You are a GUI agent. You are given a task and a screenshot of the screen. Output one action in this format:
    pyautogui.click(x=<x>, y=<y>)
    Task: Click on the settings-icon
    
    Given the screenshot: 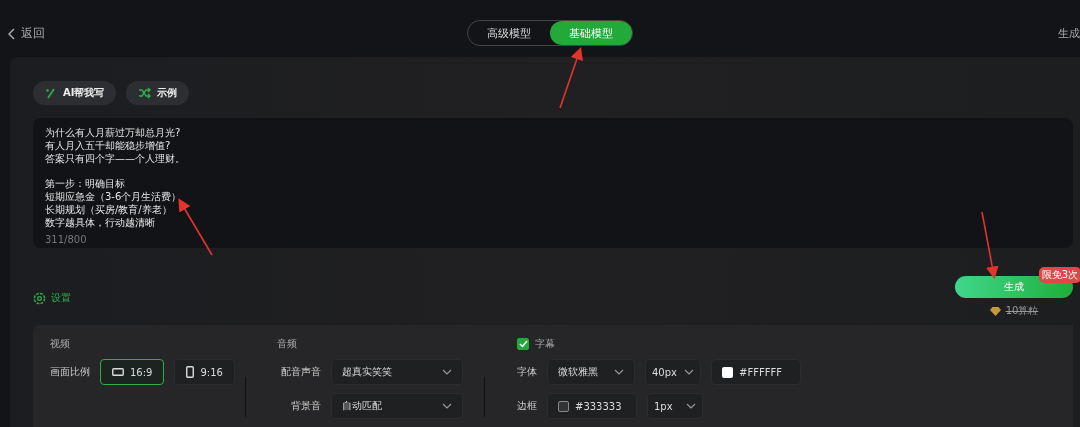 What is the action you would take?
    pyautogui.click(x=39, y=298)
    